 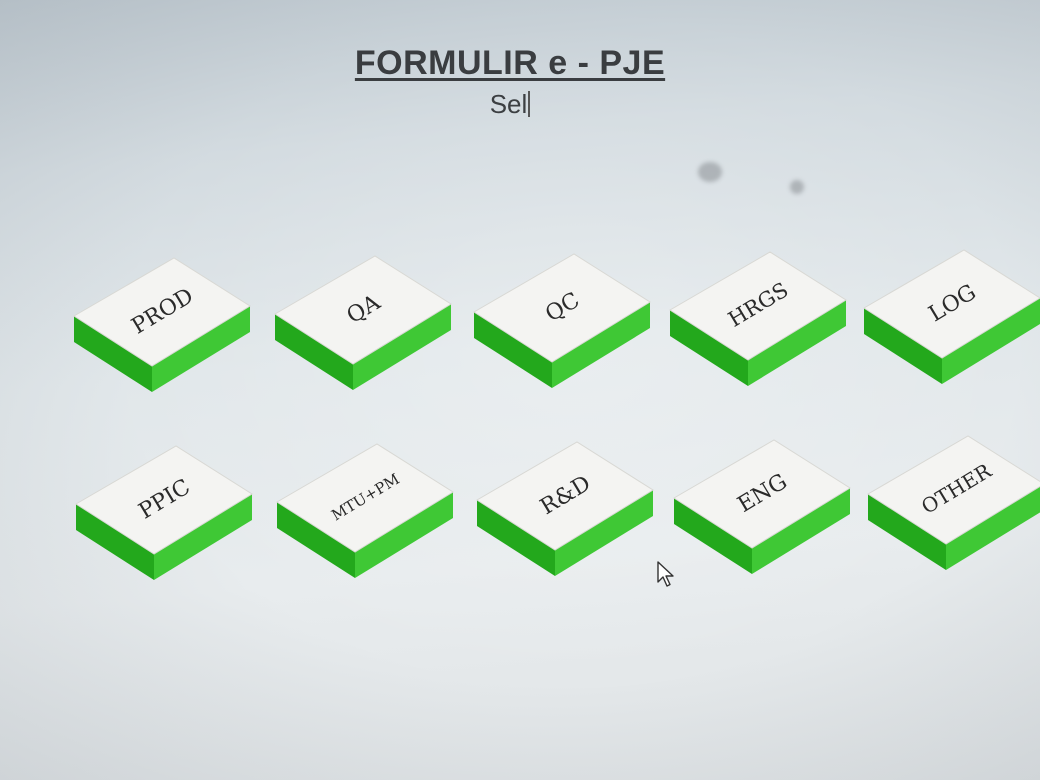 I want to click on tile-graphic: PROD, so click(x=162, y=324).